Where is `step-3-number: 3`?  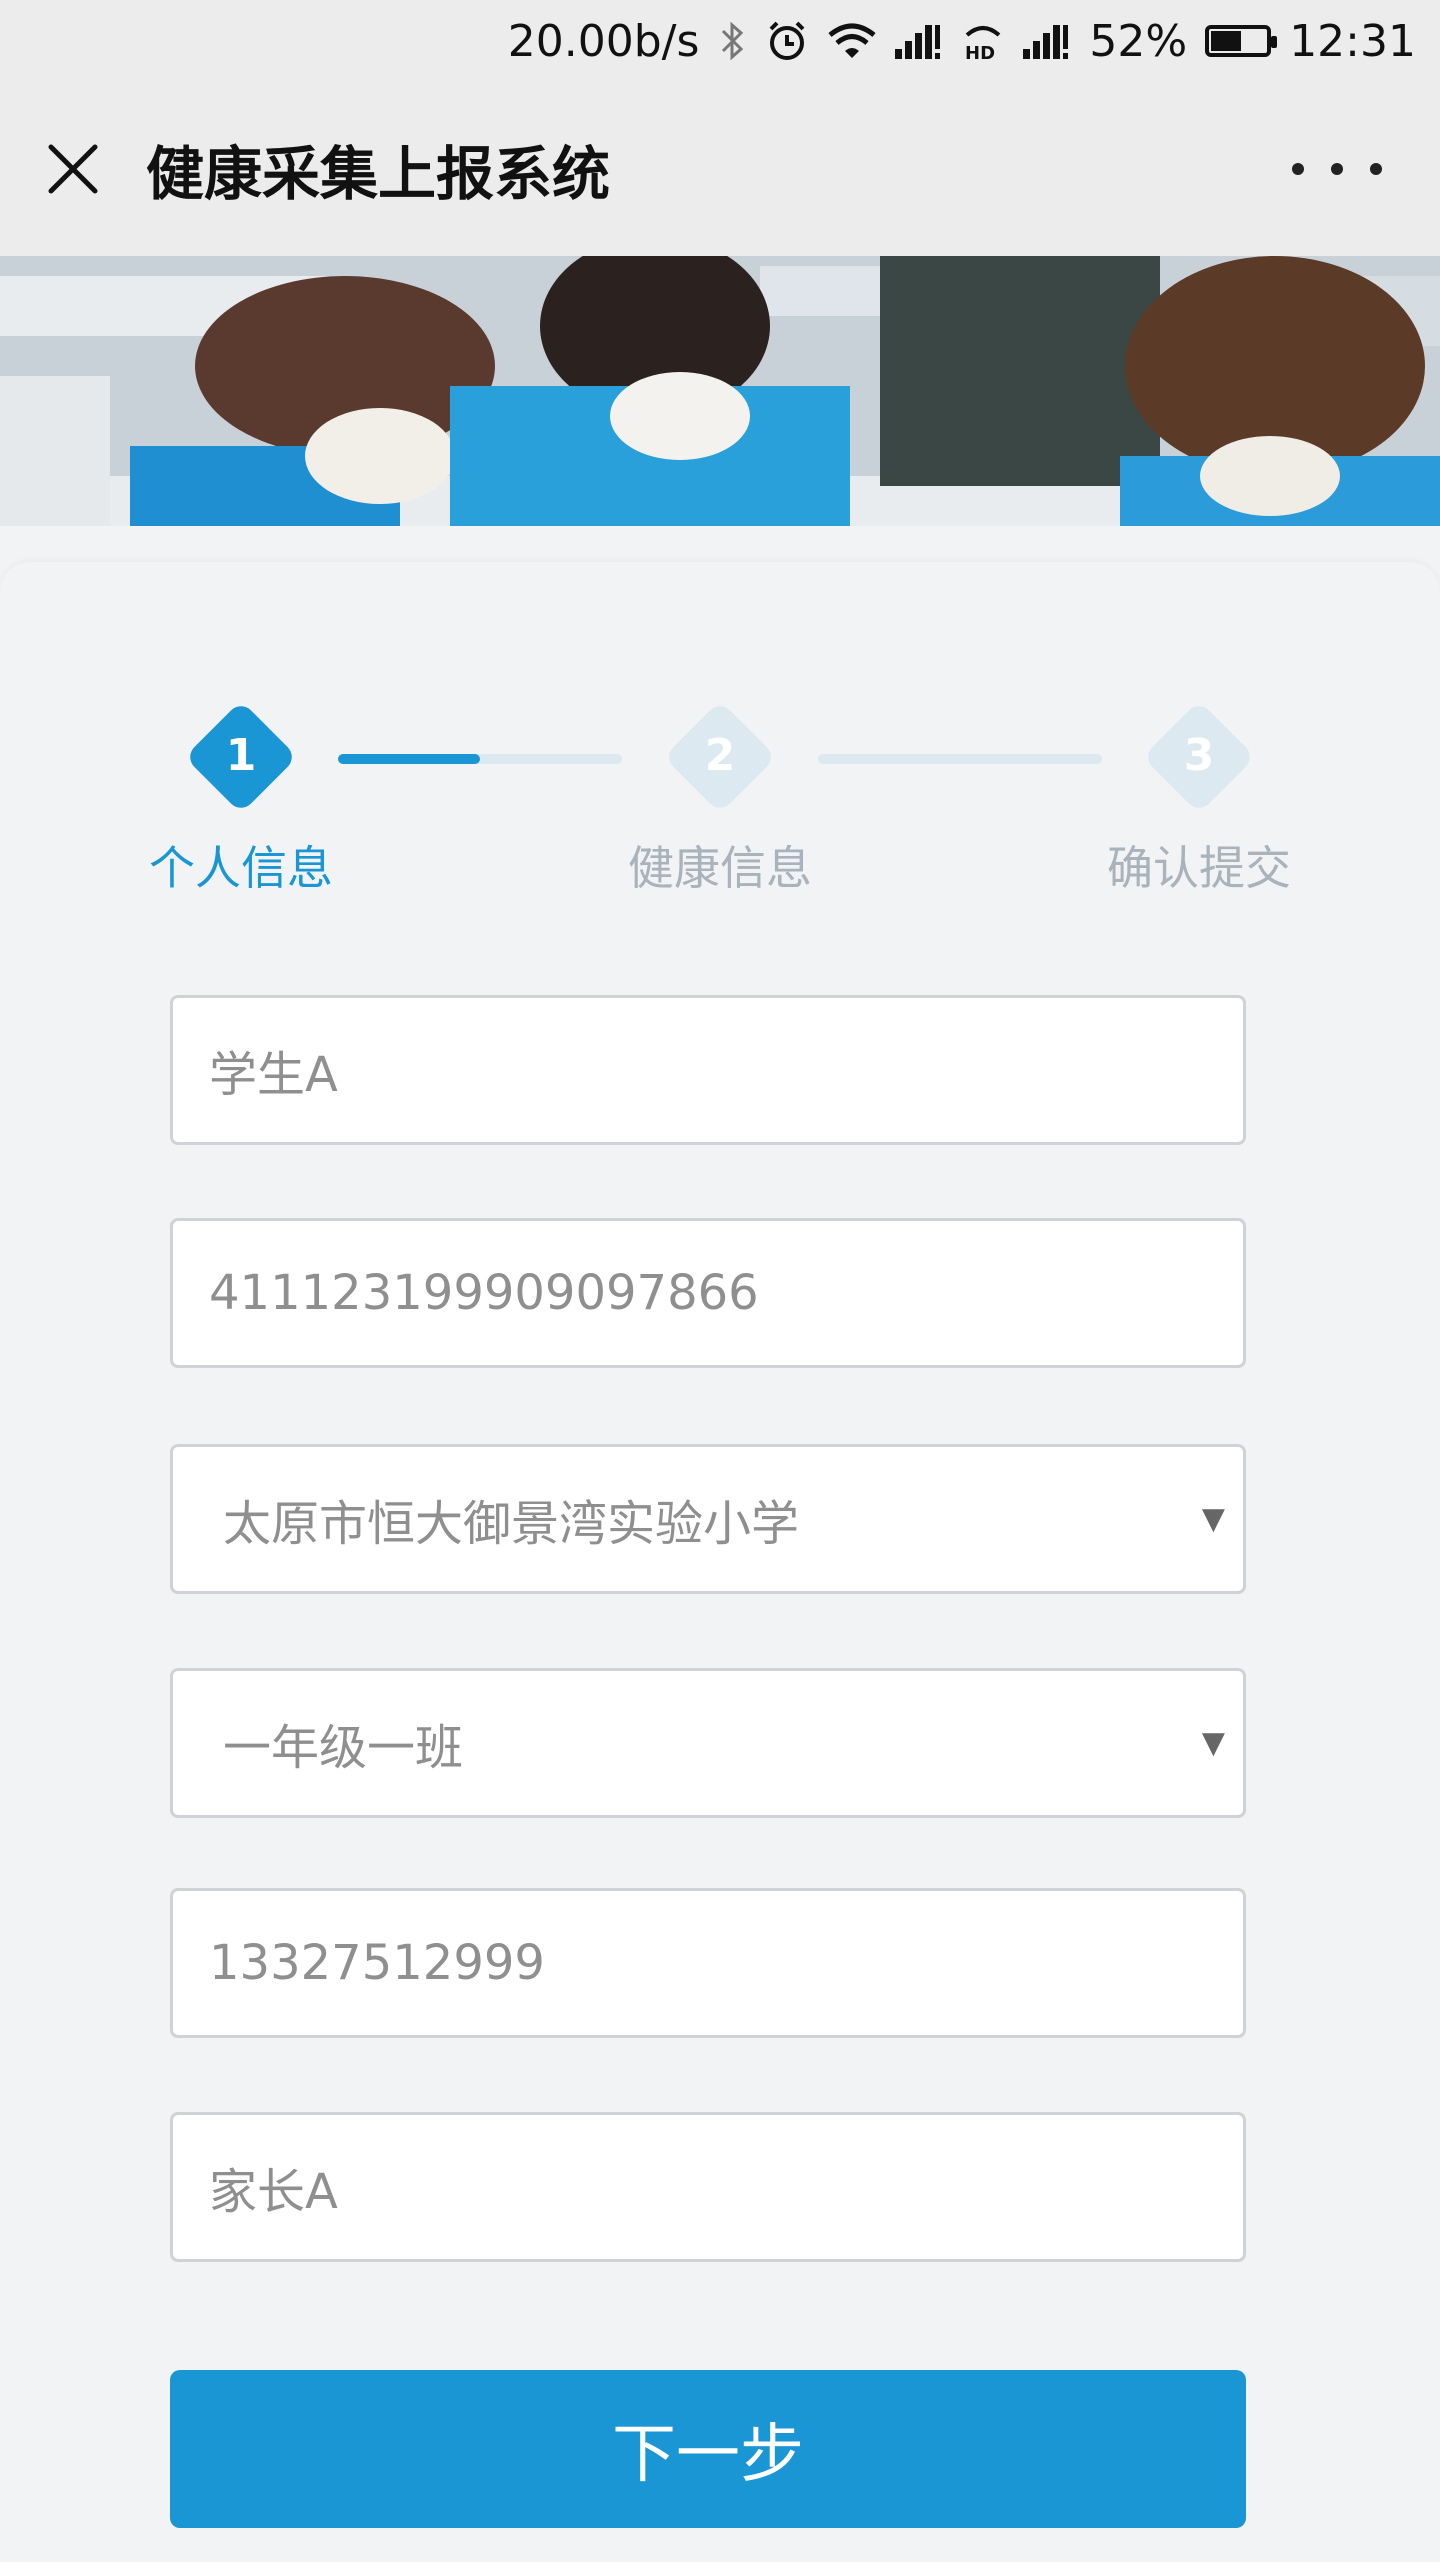
step-3-number: 3 is located at coordinates (1199, 755).